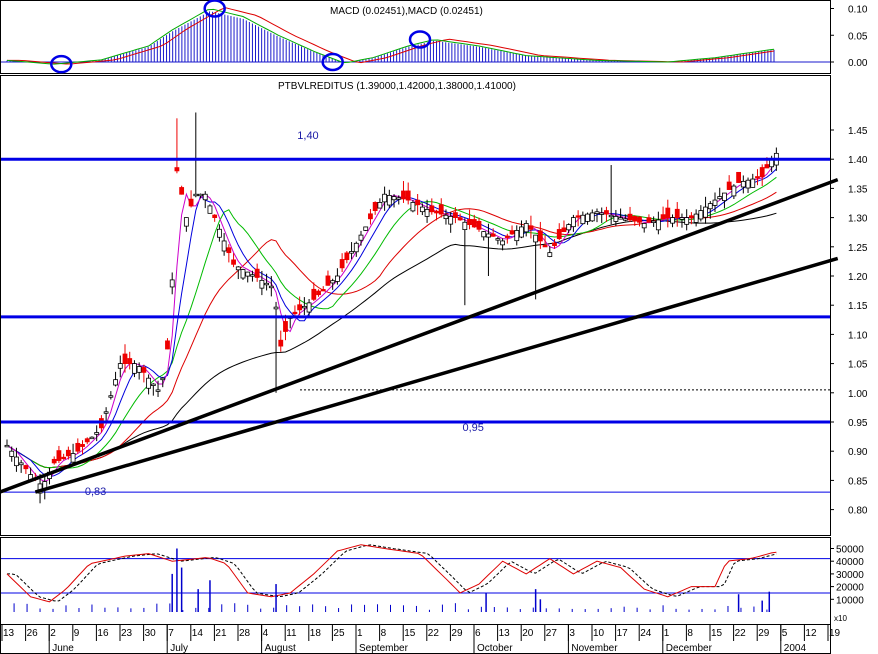 The width and height of the screenshot is (878, 654). Describe the element at coordinates (103, 633) in the screenshot. I see `date-day-label: 16` at that location.